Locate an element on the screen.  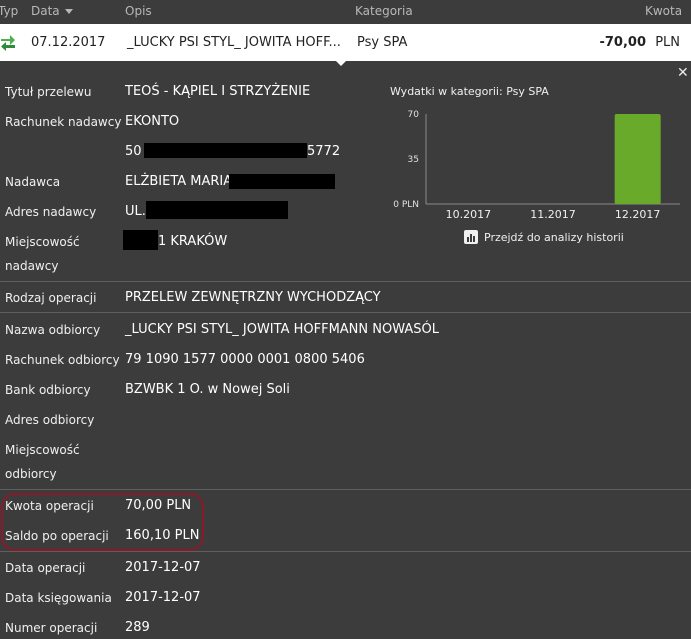
y-tick-label: 35 is located at coordinates (413, 160).